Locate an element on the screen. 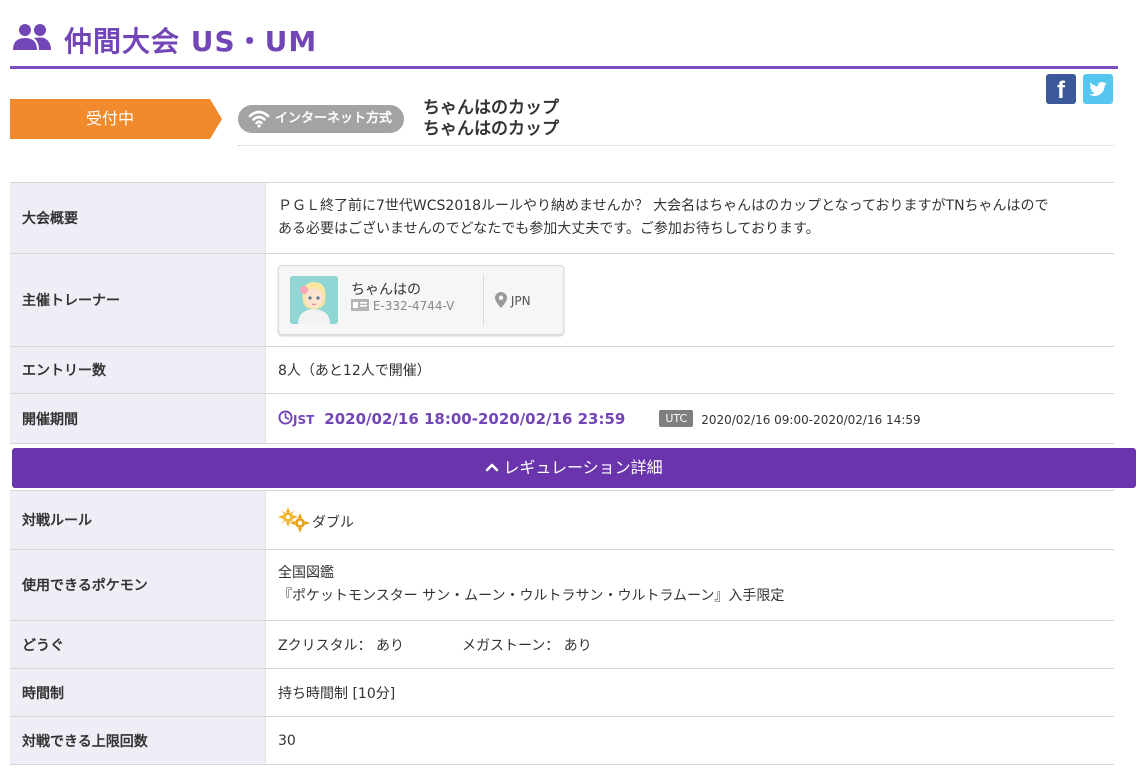 This screenshot has width=1138, height=784. location-pin-icon is located at coordinates (501, 300).